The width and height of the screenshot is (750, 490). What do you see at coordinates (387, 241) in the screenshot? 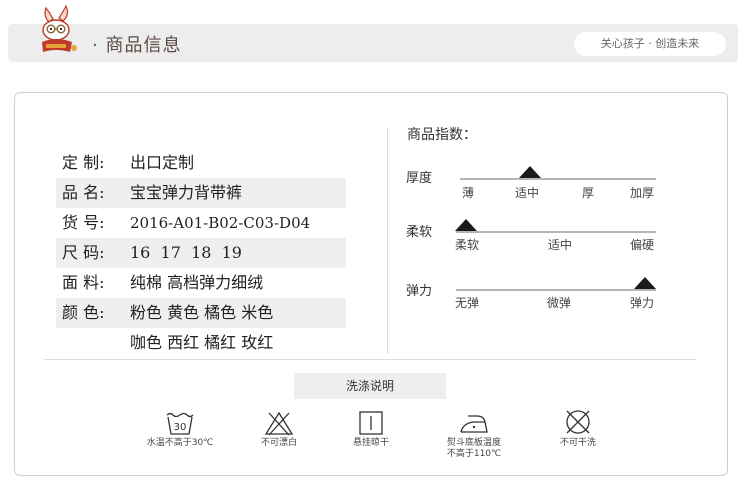
I see `vertical-divider` at bounding box center [387, 241].